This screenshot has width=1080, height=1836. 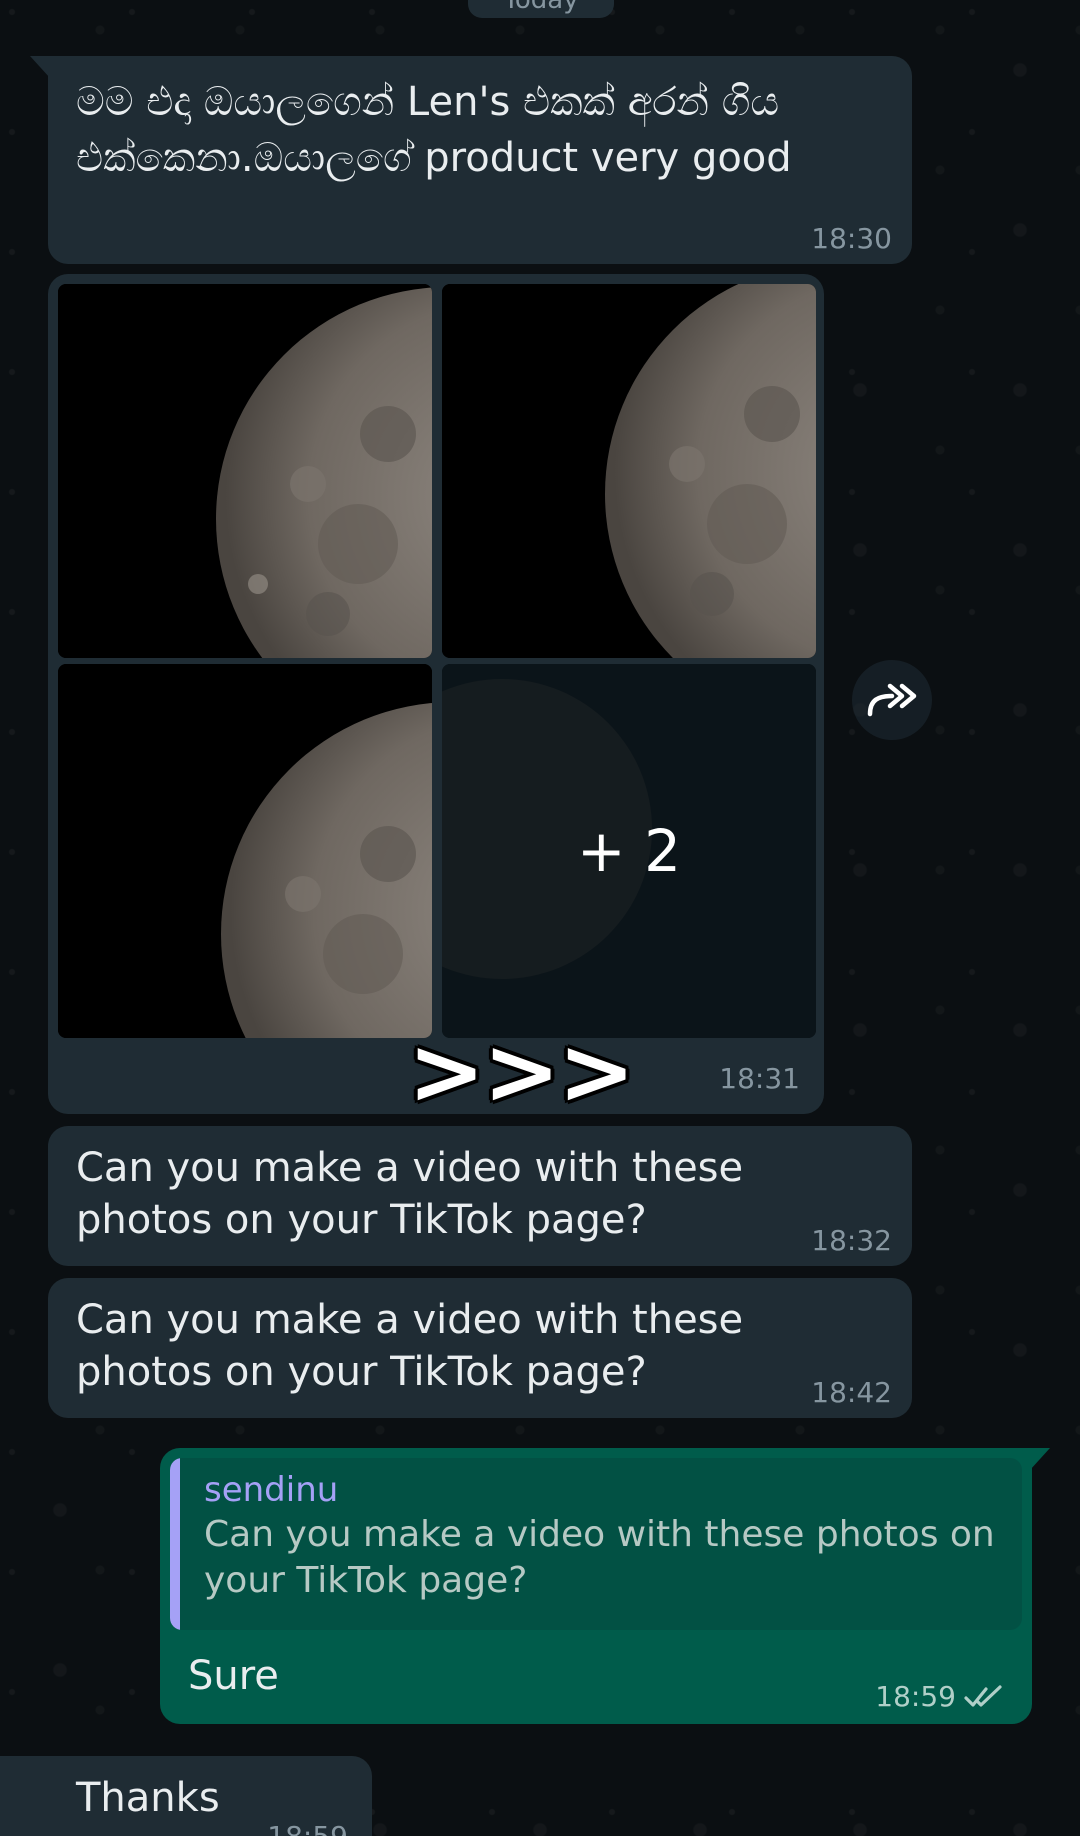 What do you see at coordinates (851, 1392) in the screenshot?
I see `message-time: 18:42` at bounding box center [851, 1392].